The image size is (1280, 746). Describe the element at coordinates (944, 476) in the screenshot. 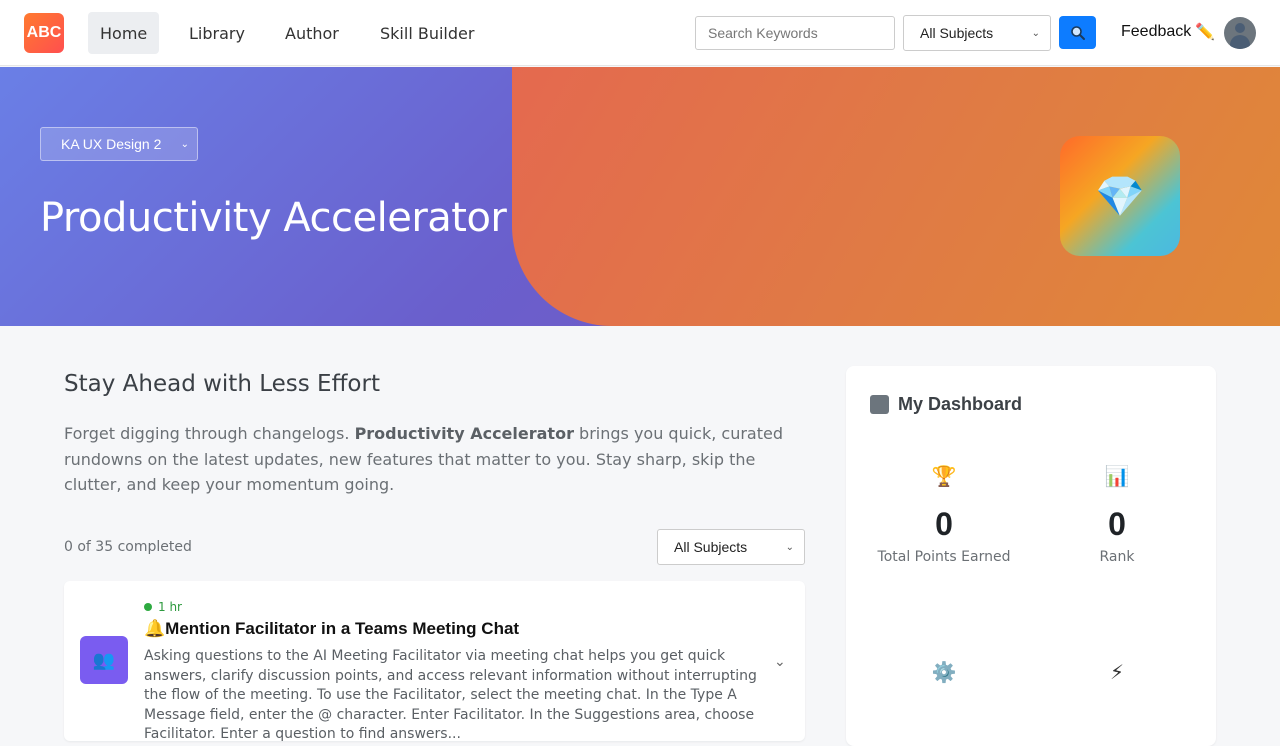

I see `trophy-icon: 🏆` at that location.